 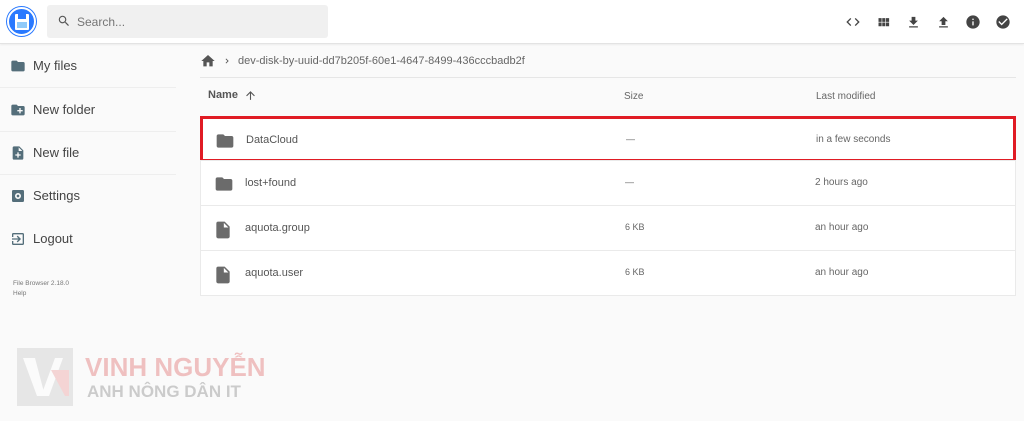 What do you see at coordinates (53, 238) in the screenshot?
I see `sidebar-item-label: Logout` at bounding box center [53, 238].